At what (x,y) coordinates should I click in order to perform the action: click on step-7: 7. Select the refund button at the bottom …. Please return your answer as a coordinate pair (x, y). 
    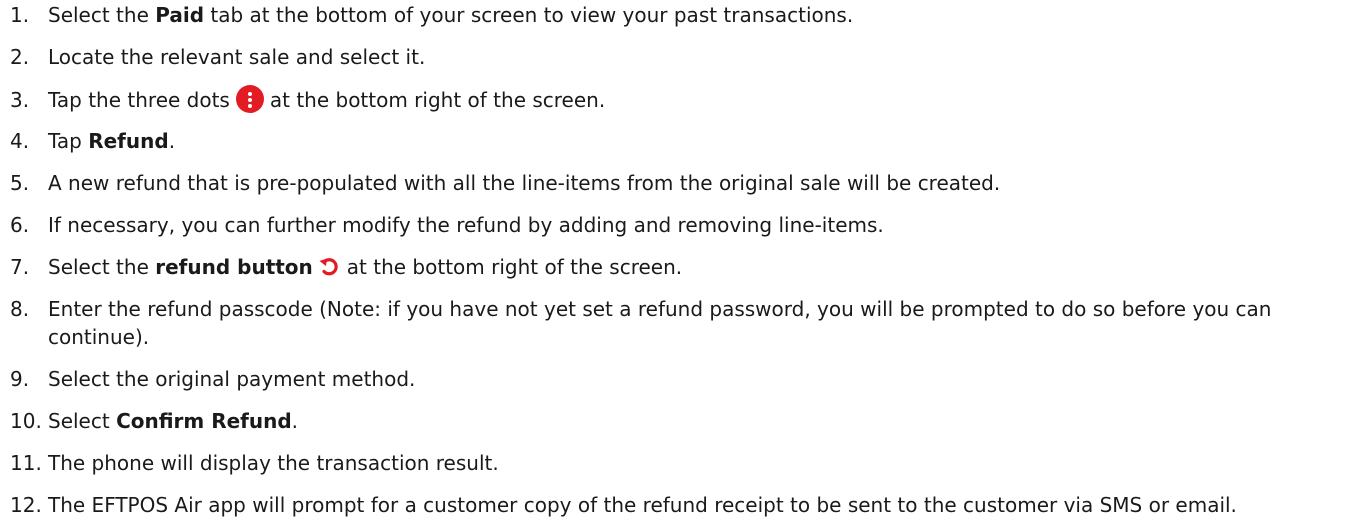
    Looking at the image, I should click on (346, 267).